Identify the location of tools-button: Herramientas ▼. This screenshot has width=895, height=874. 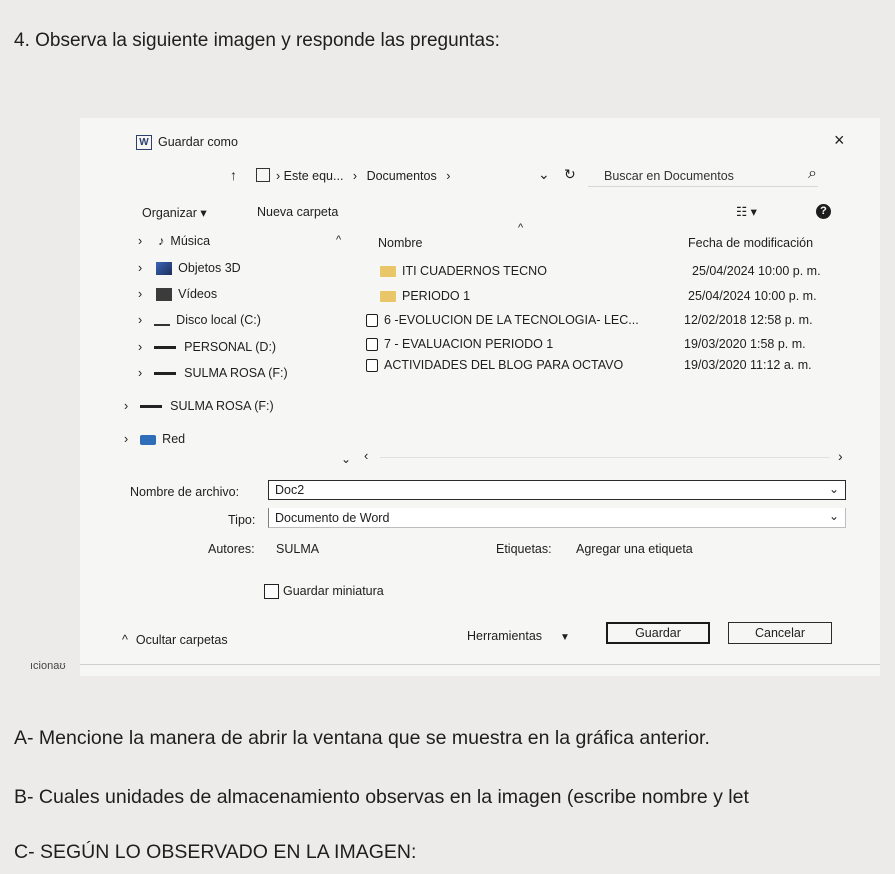
(518, 636).